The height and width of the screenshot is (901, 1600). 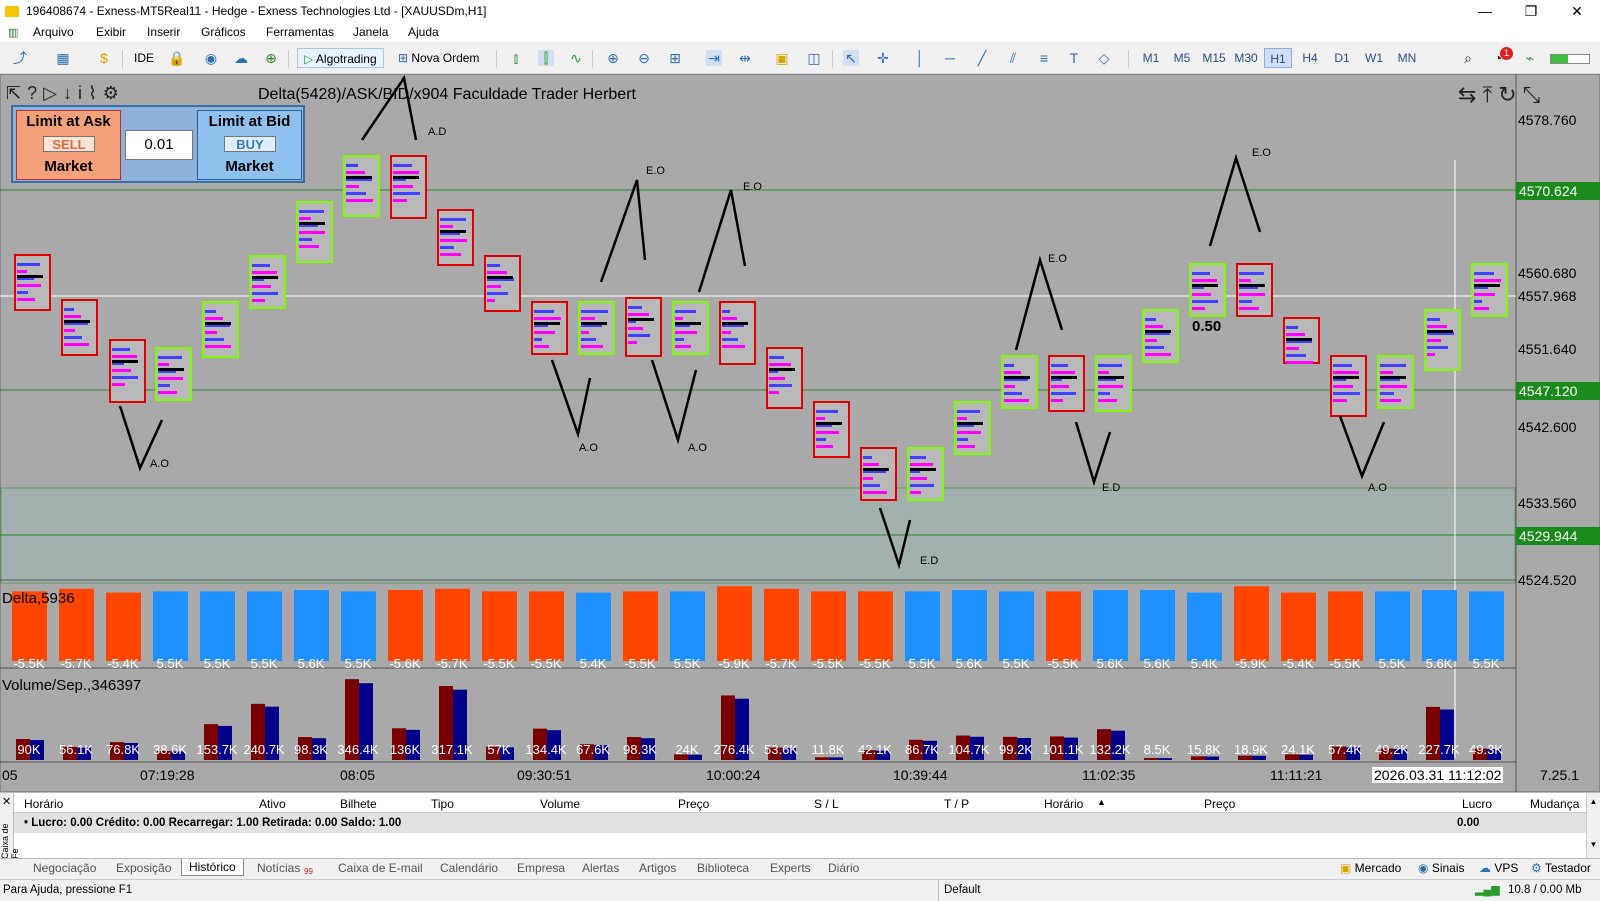 I want to click on candles-icon: ⫿, so click(x=546, y=58).